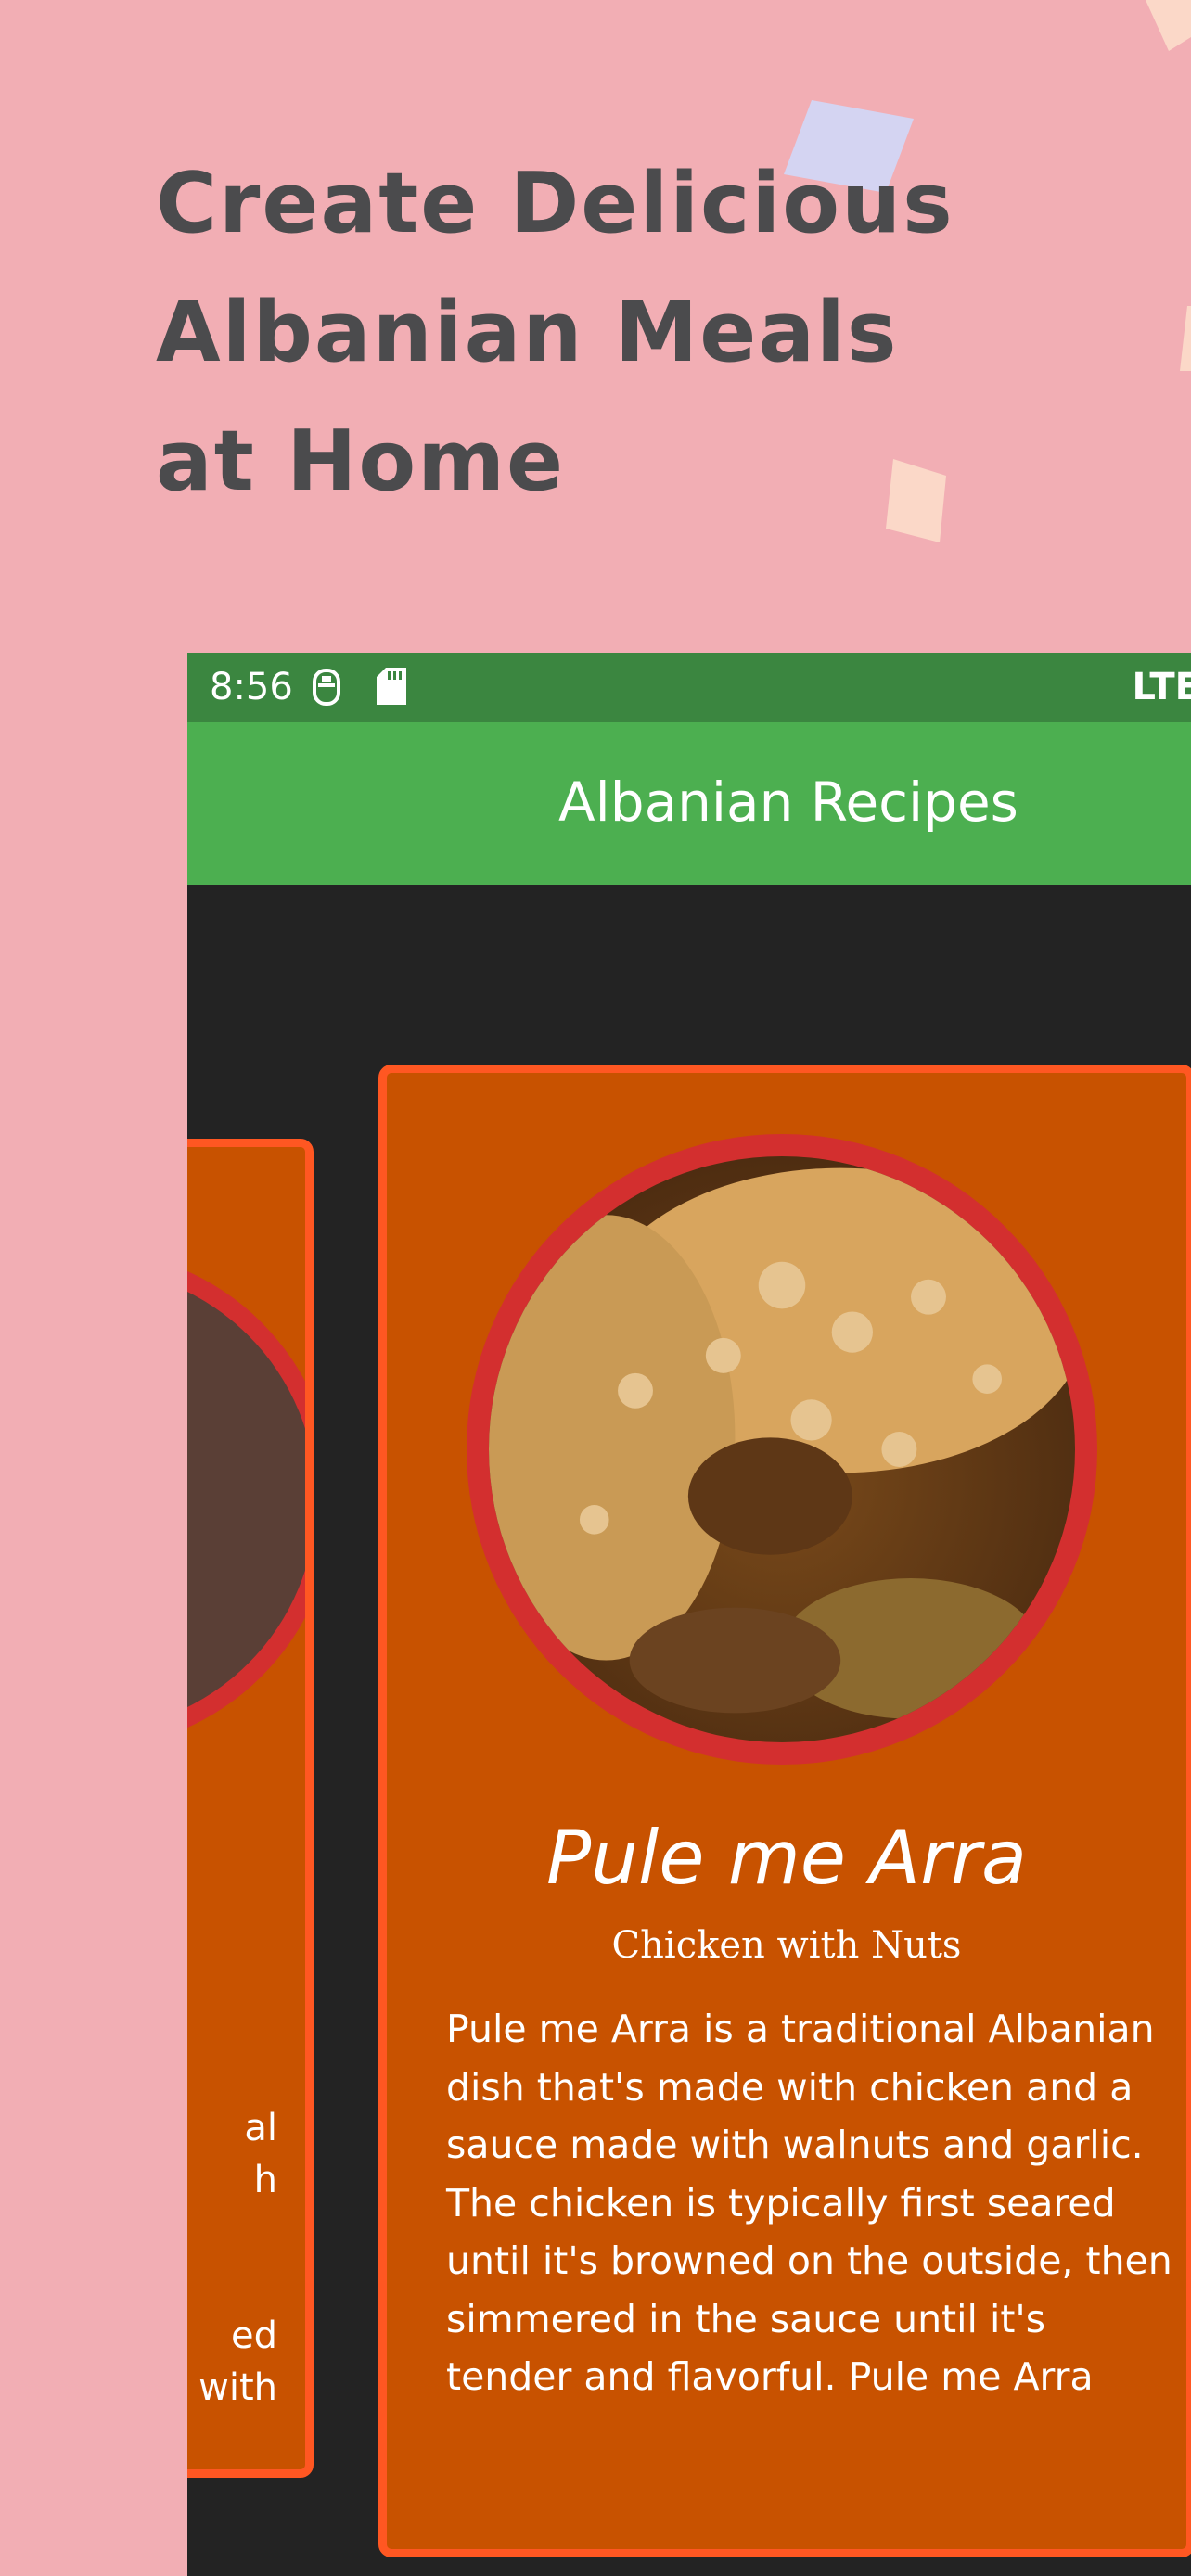 This screenshot has height=2576, width=1191. Describe the element at coordinates (1185, 338) in the screenshot. I see `confetti-peach-edge` at that location.